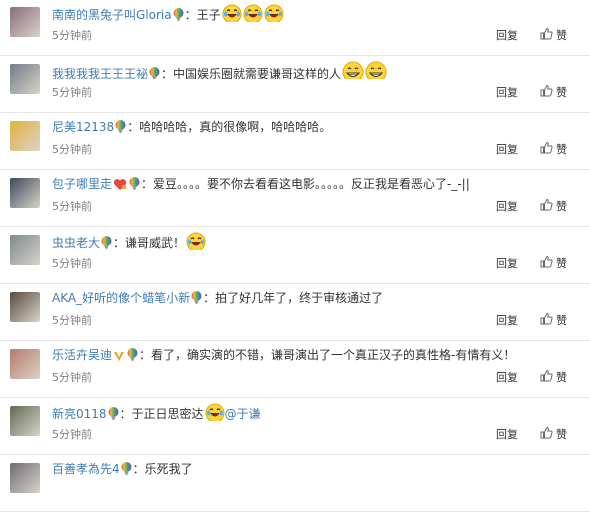  Describe the element at coordinates (295, 483) in the screenshot. I see `comment-row: 百善孝為先4 ：乐死我了` at that location.